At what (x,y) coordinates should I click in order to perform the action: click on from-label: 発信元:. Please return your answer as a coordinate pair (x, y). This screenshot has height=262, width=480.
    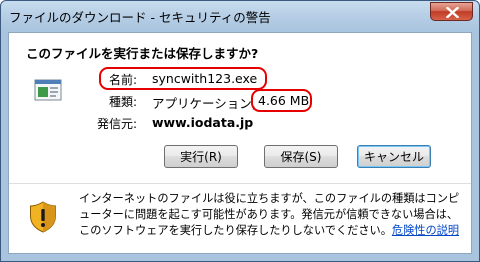
    Looking at the image, I should click on (116, 124).